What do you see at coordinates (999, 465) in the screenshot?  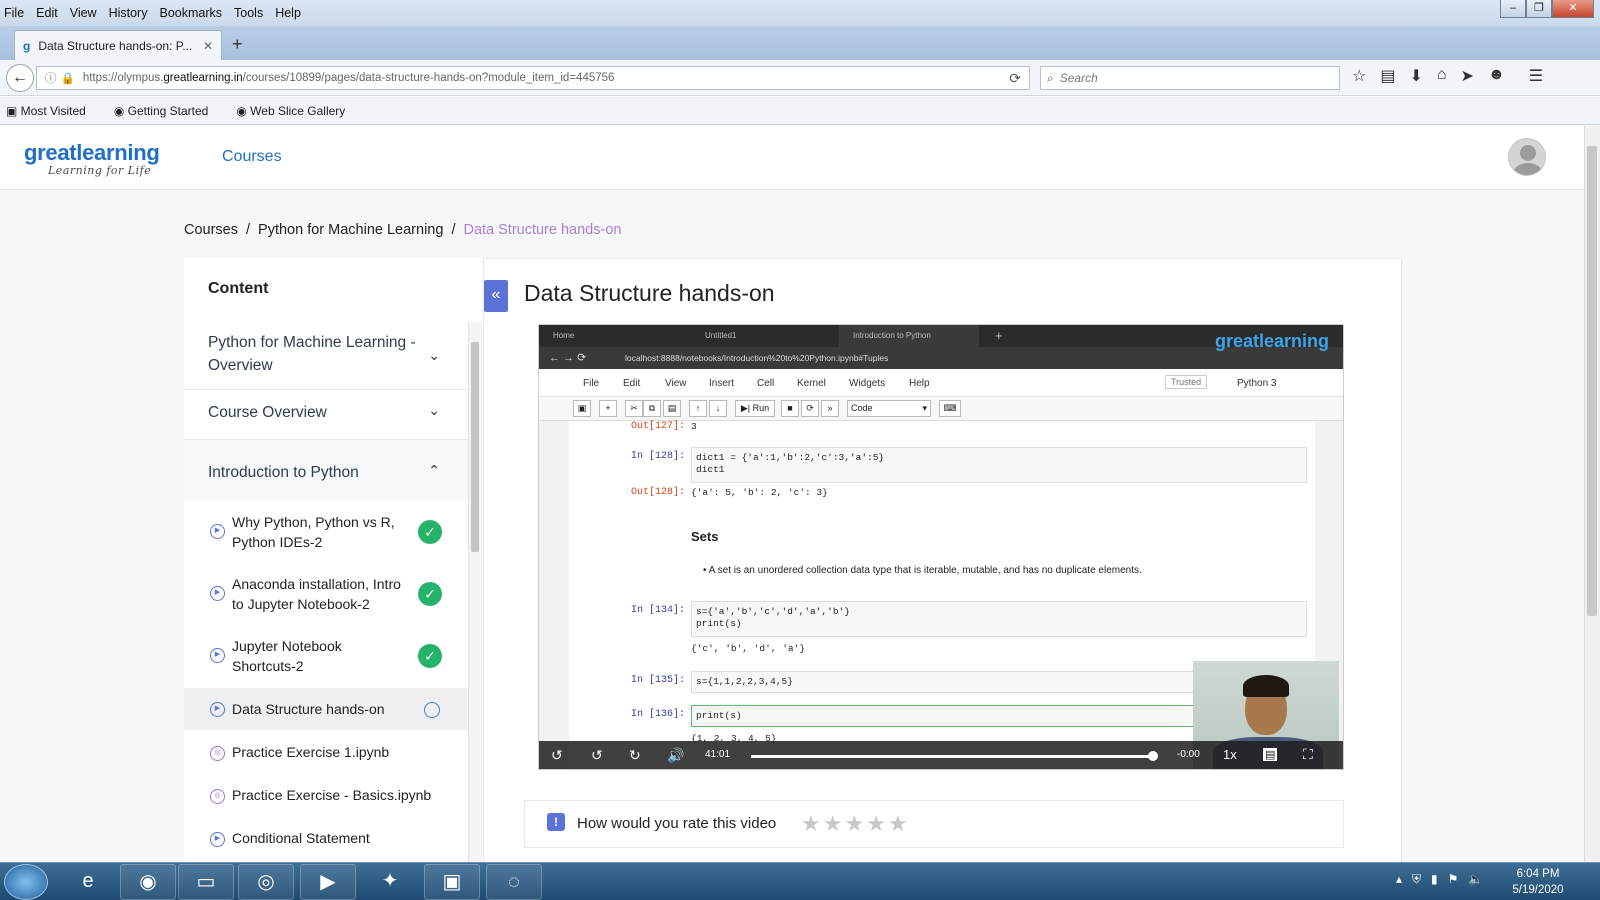 I see `code-cell: dict1 = {'a':1,'b':2,'c':3,'a':5} dict1` at bounding box center [999, 465].